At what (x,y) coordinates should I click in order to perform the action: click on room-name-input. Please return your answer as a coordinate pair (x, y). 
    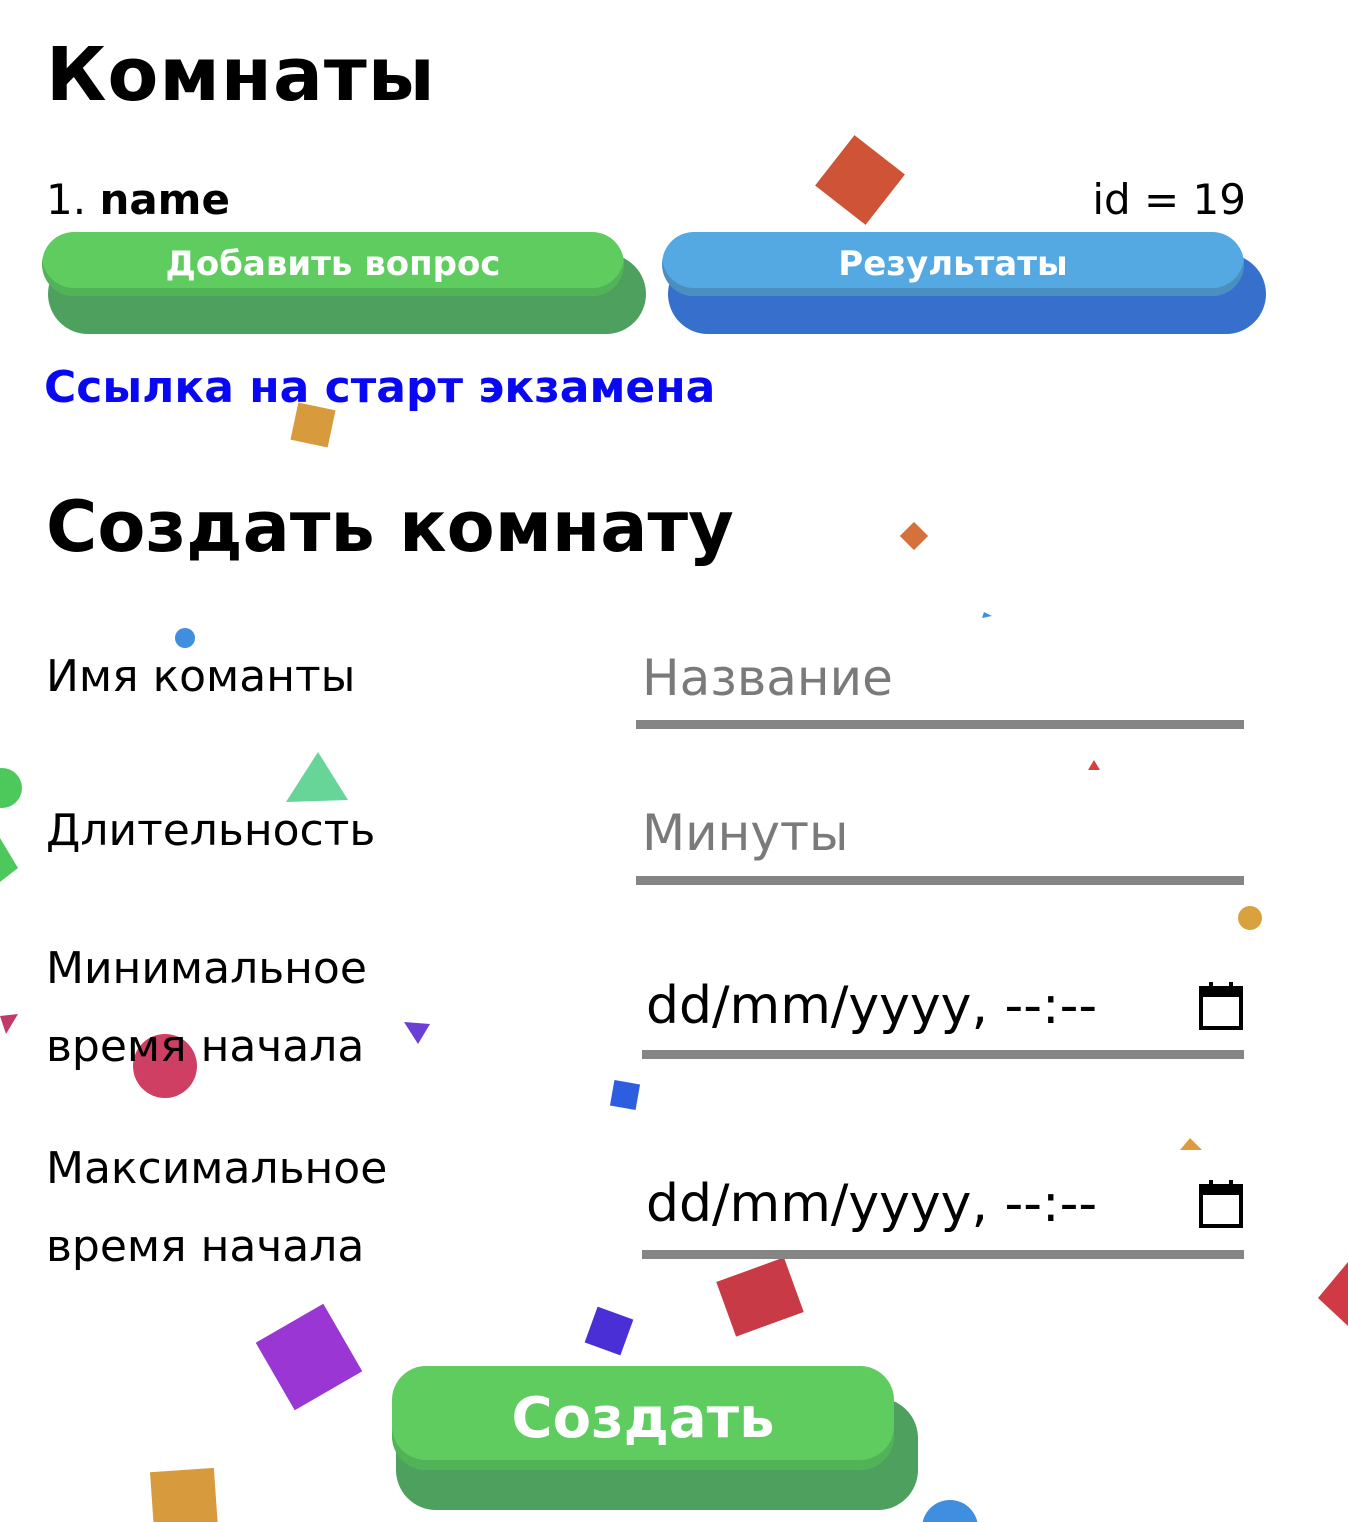
    Looking at the image, I should click on (940, 678).